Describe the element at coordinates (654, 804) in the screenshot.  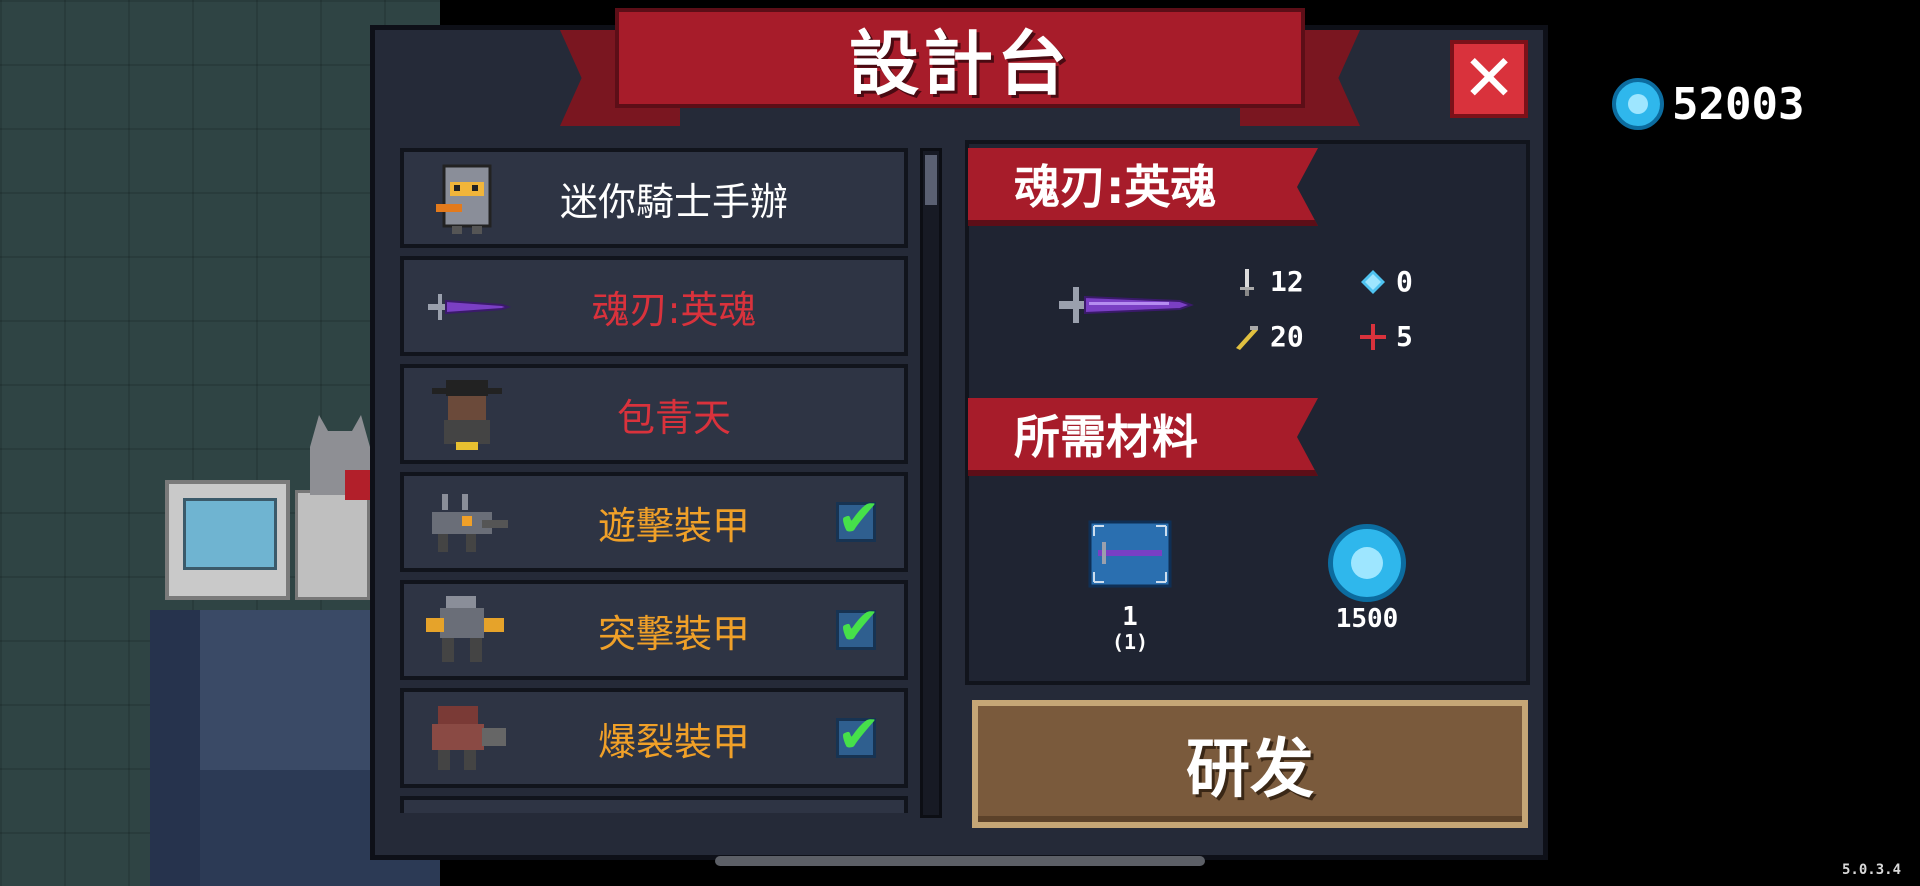
I see `list-item-partial` at that location.